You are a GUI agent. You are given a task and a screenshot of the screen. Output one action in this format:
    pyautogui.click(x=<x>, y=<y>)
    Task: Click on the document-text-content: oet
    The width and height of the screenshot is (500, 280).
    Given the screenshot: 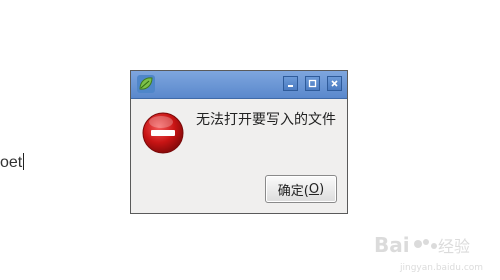 What is the action you would take?
    pyautogui.click(x=11, y=162)
    